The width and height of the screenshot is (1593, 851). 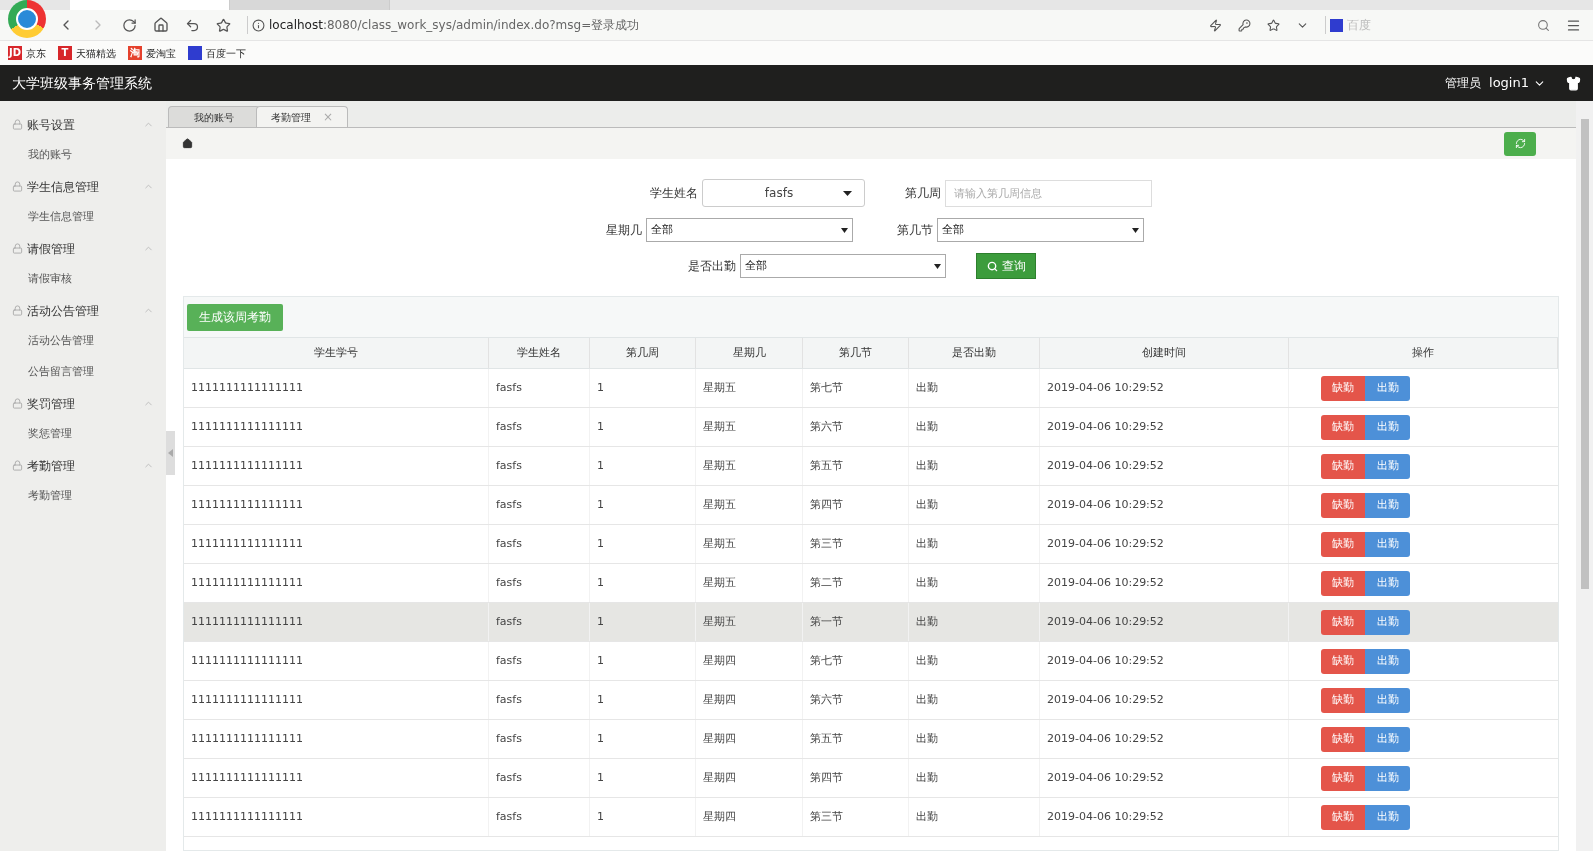 I want to click on bookmark-logo-icon: T, so click(x=65, y=53).